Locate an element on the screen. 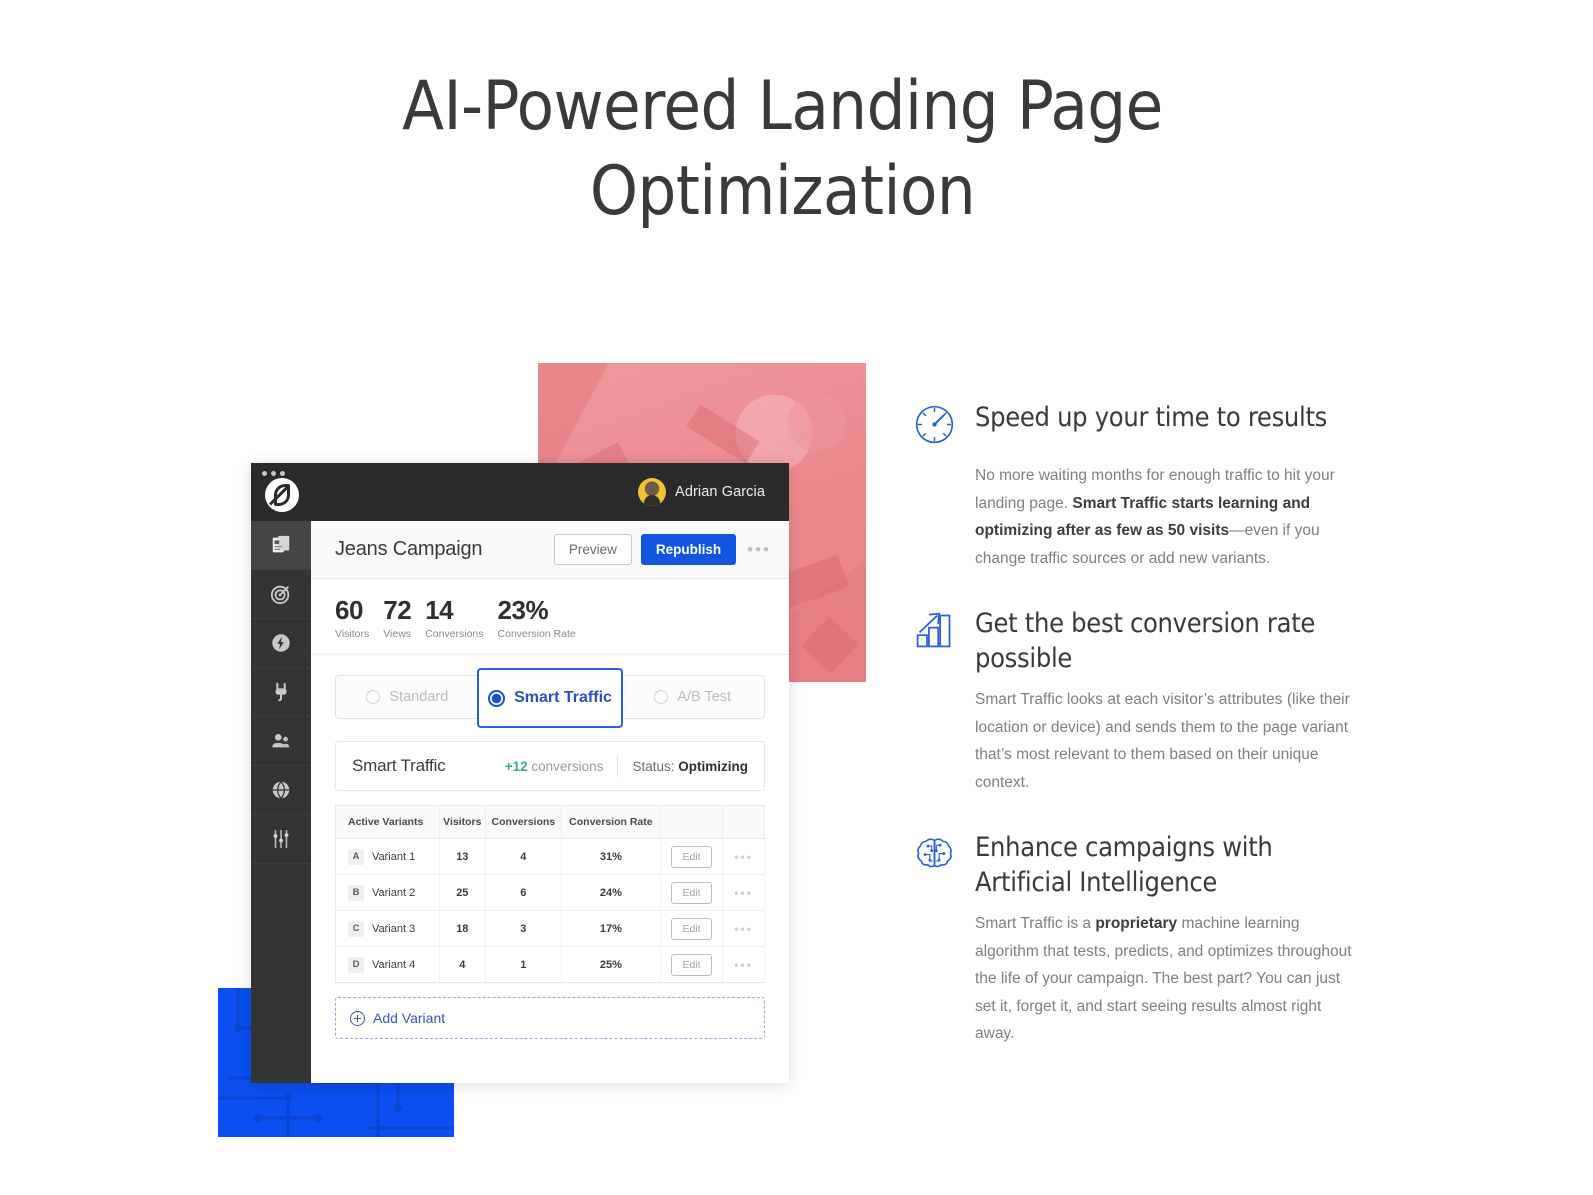  add-variant-button: Add Variant is located at coordinates (550, 1018).